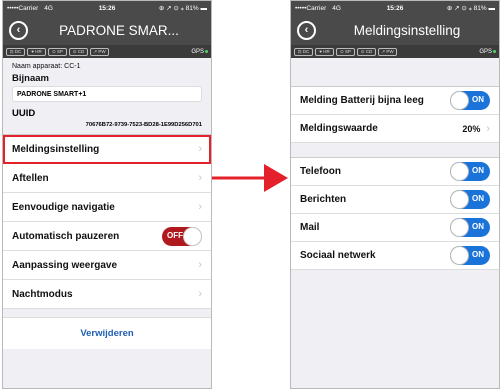 The image size is (502, 389). Describe the element at coordinates (46, 66) in the screenshot. I see `device-name: Naam apparaat: CC-1` at that location.